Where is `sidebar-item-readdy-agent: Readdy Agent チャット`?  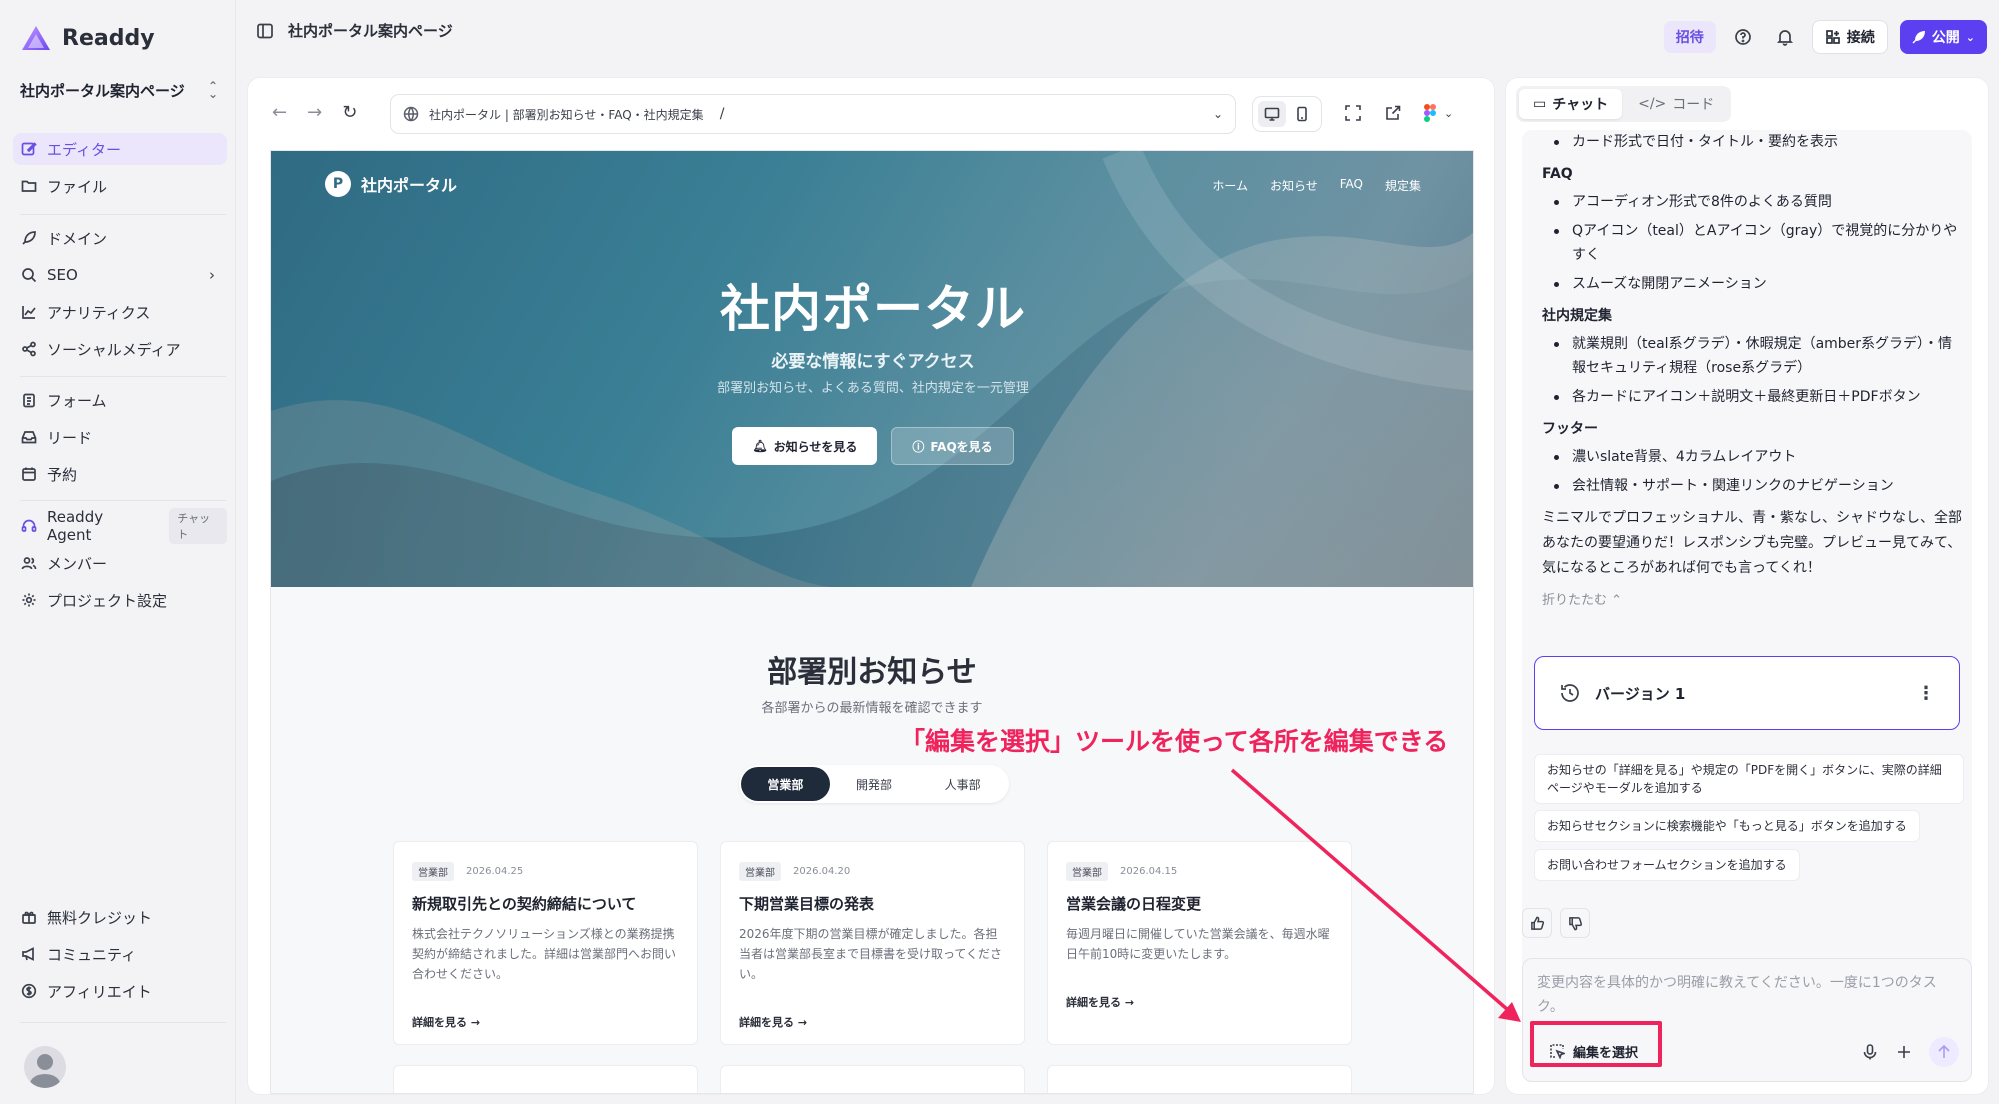
sidebar-item-readdy-agent: Readdy Agent チャット is located at coordinates (120, 526).